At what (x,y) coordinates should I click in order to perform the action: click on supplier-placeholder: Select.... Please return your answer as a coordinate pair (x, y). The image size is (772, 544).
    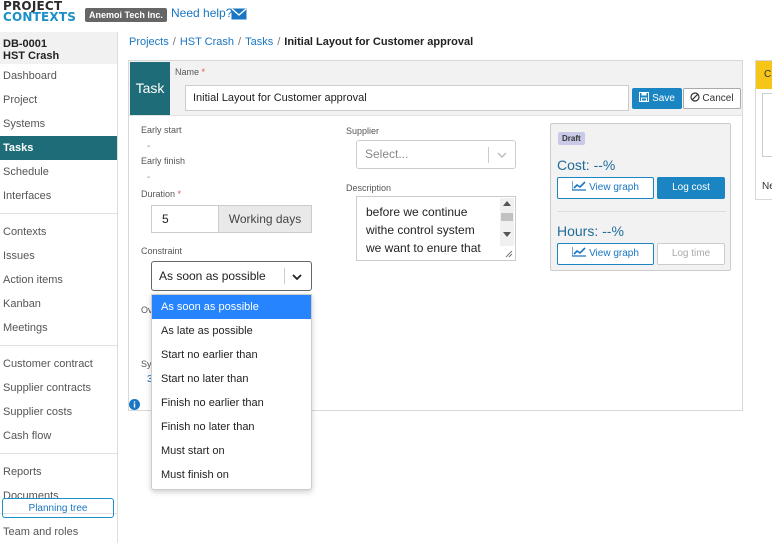
    Looking at the image, I should click on (387, 154).